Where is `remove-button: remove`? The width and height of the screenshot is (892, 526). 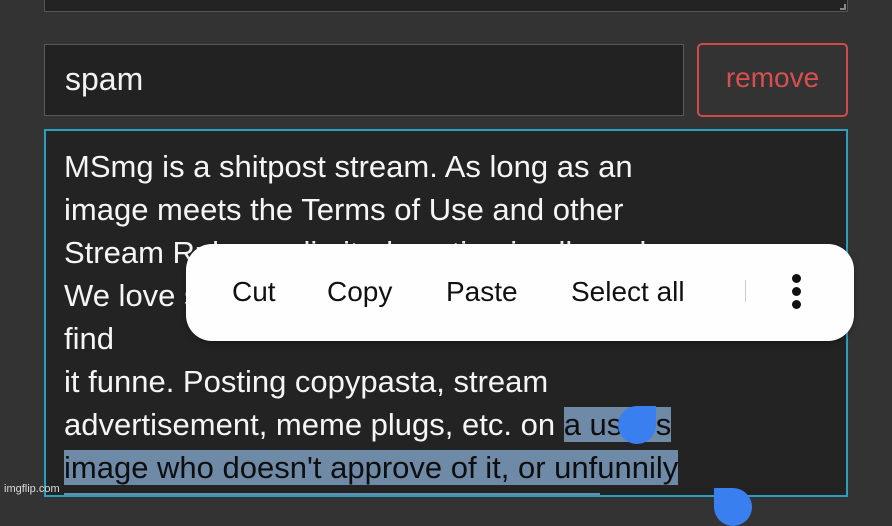
remove-button: remove is located at coordinates (772, 80).